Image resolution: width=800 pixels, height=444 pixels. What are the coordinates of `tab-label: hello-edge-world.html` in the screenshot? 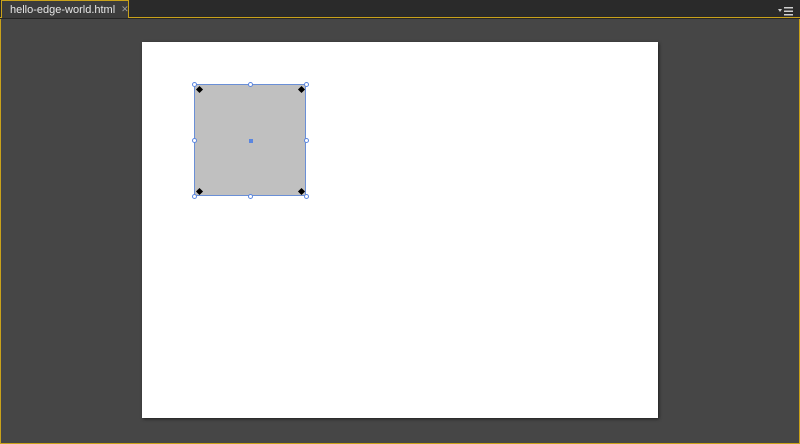 It's located at (63, 9).